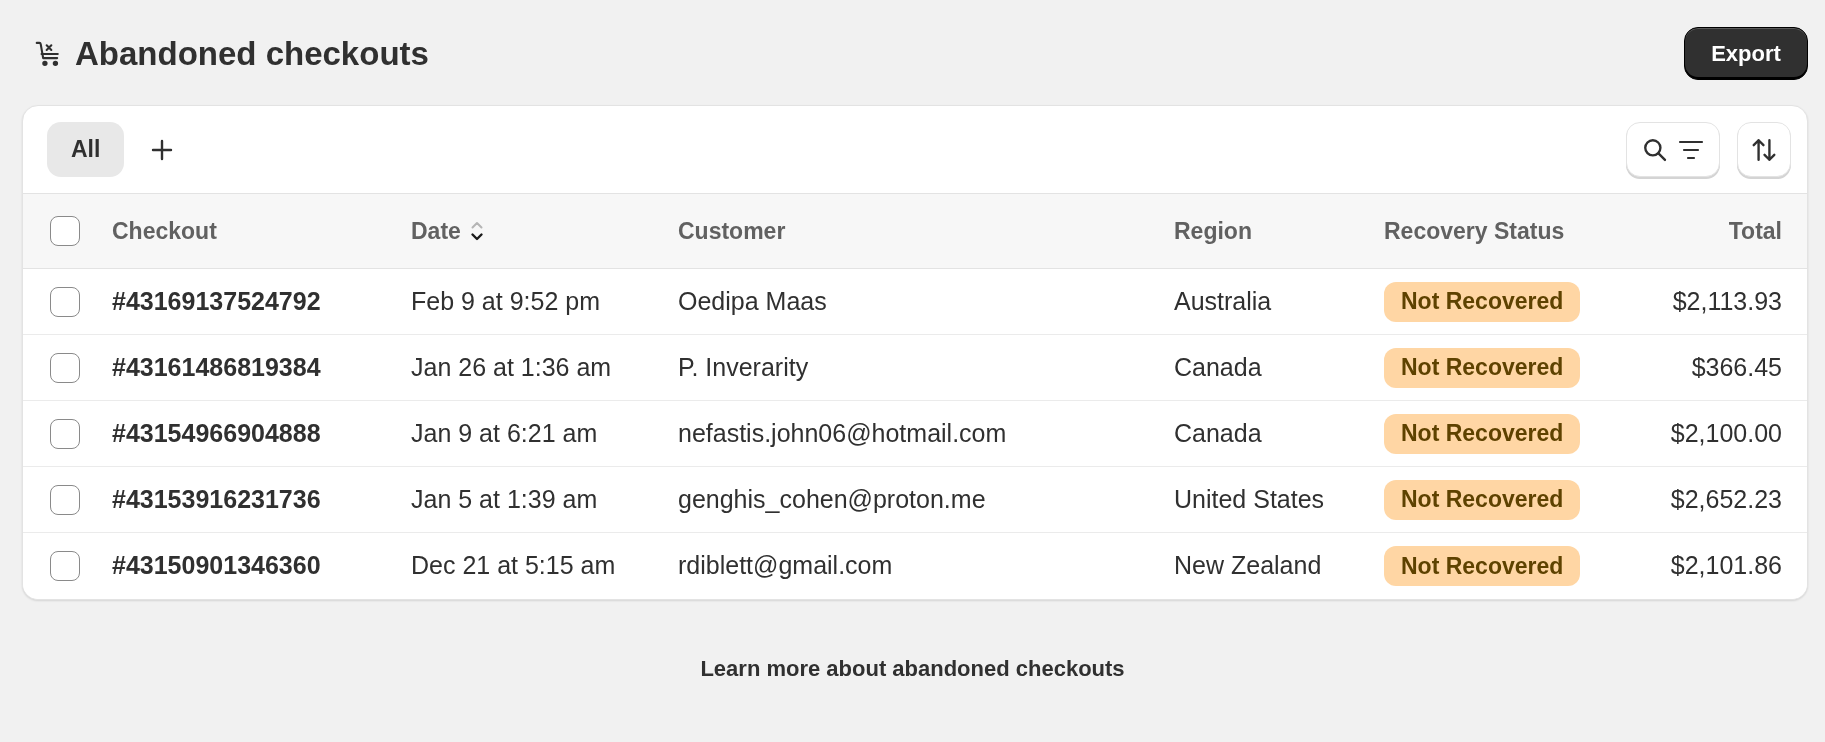 Image resolution: width=1825 pixels, height=742 pixels. I want to click on search-icon, so click(1655, 149).